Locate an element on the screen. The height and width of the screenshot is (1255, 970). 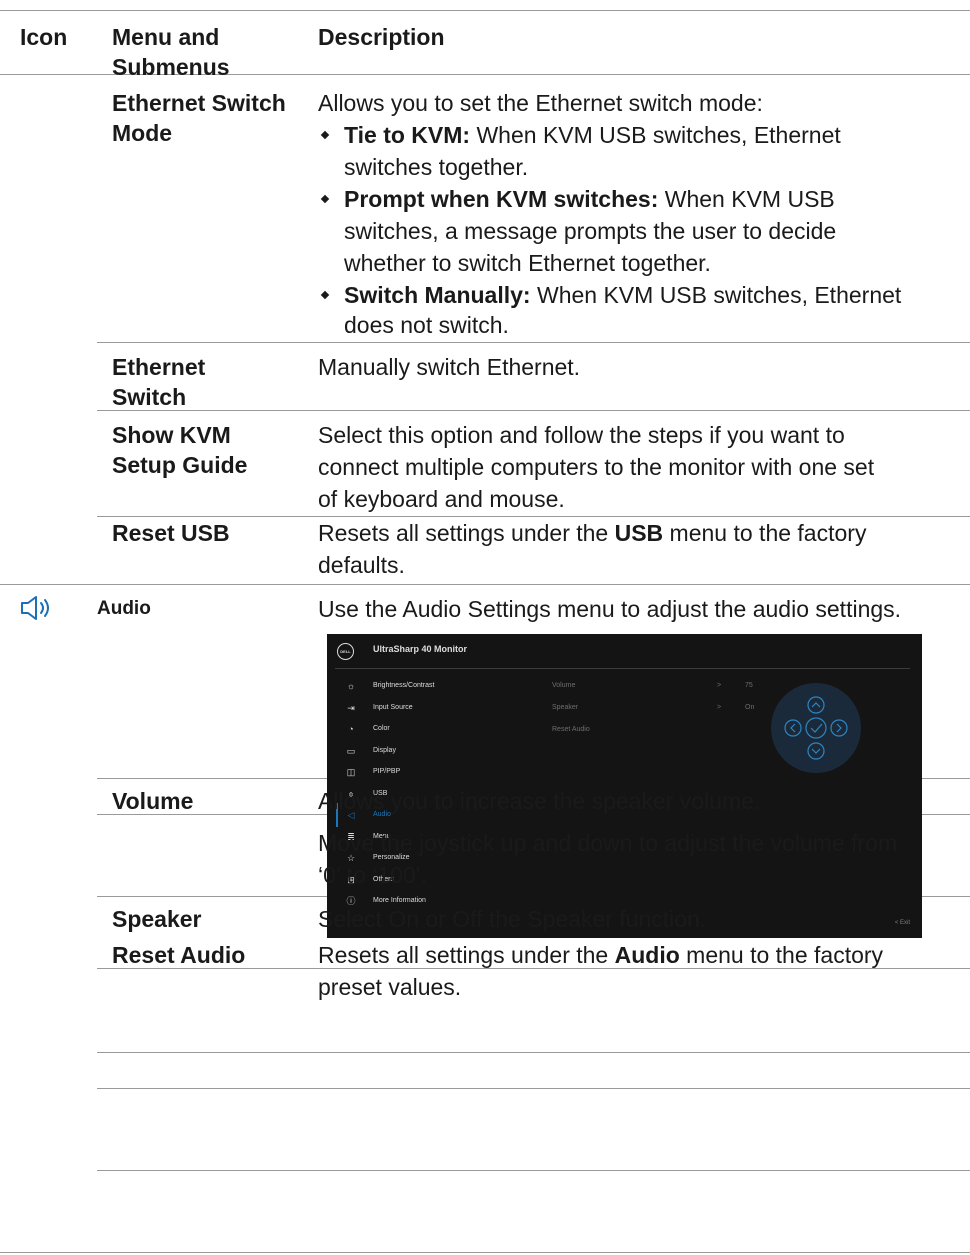
submenu-label: Reset Audio is located at coordinates (571, 729).